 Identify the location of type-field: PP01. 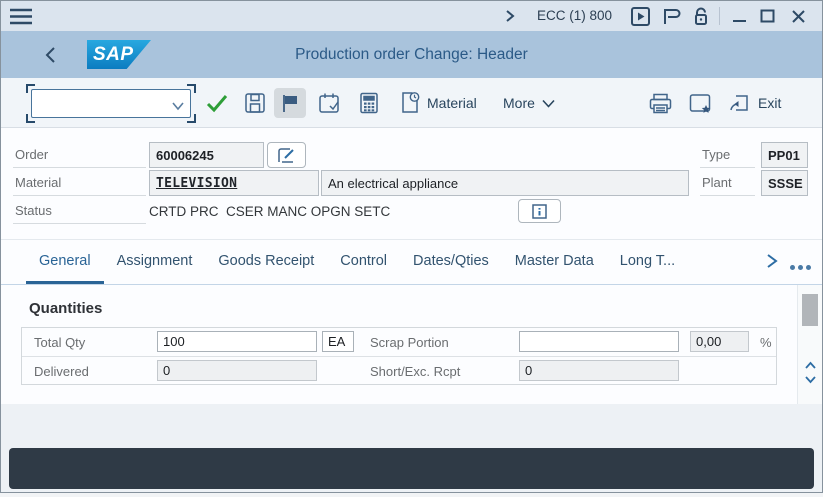
(784, 155).